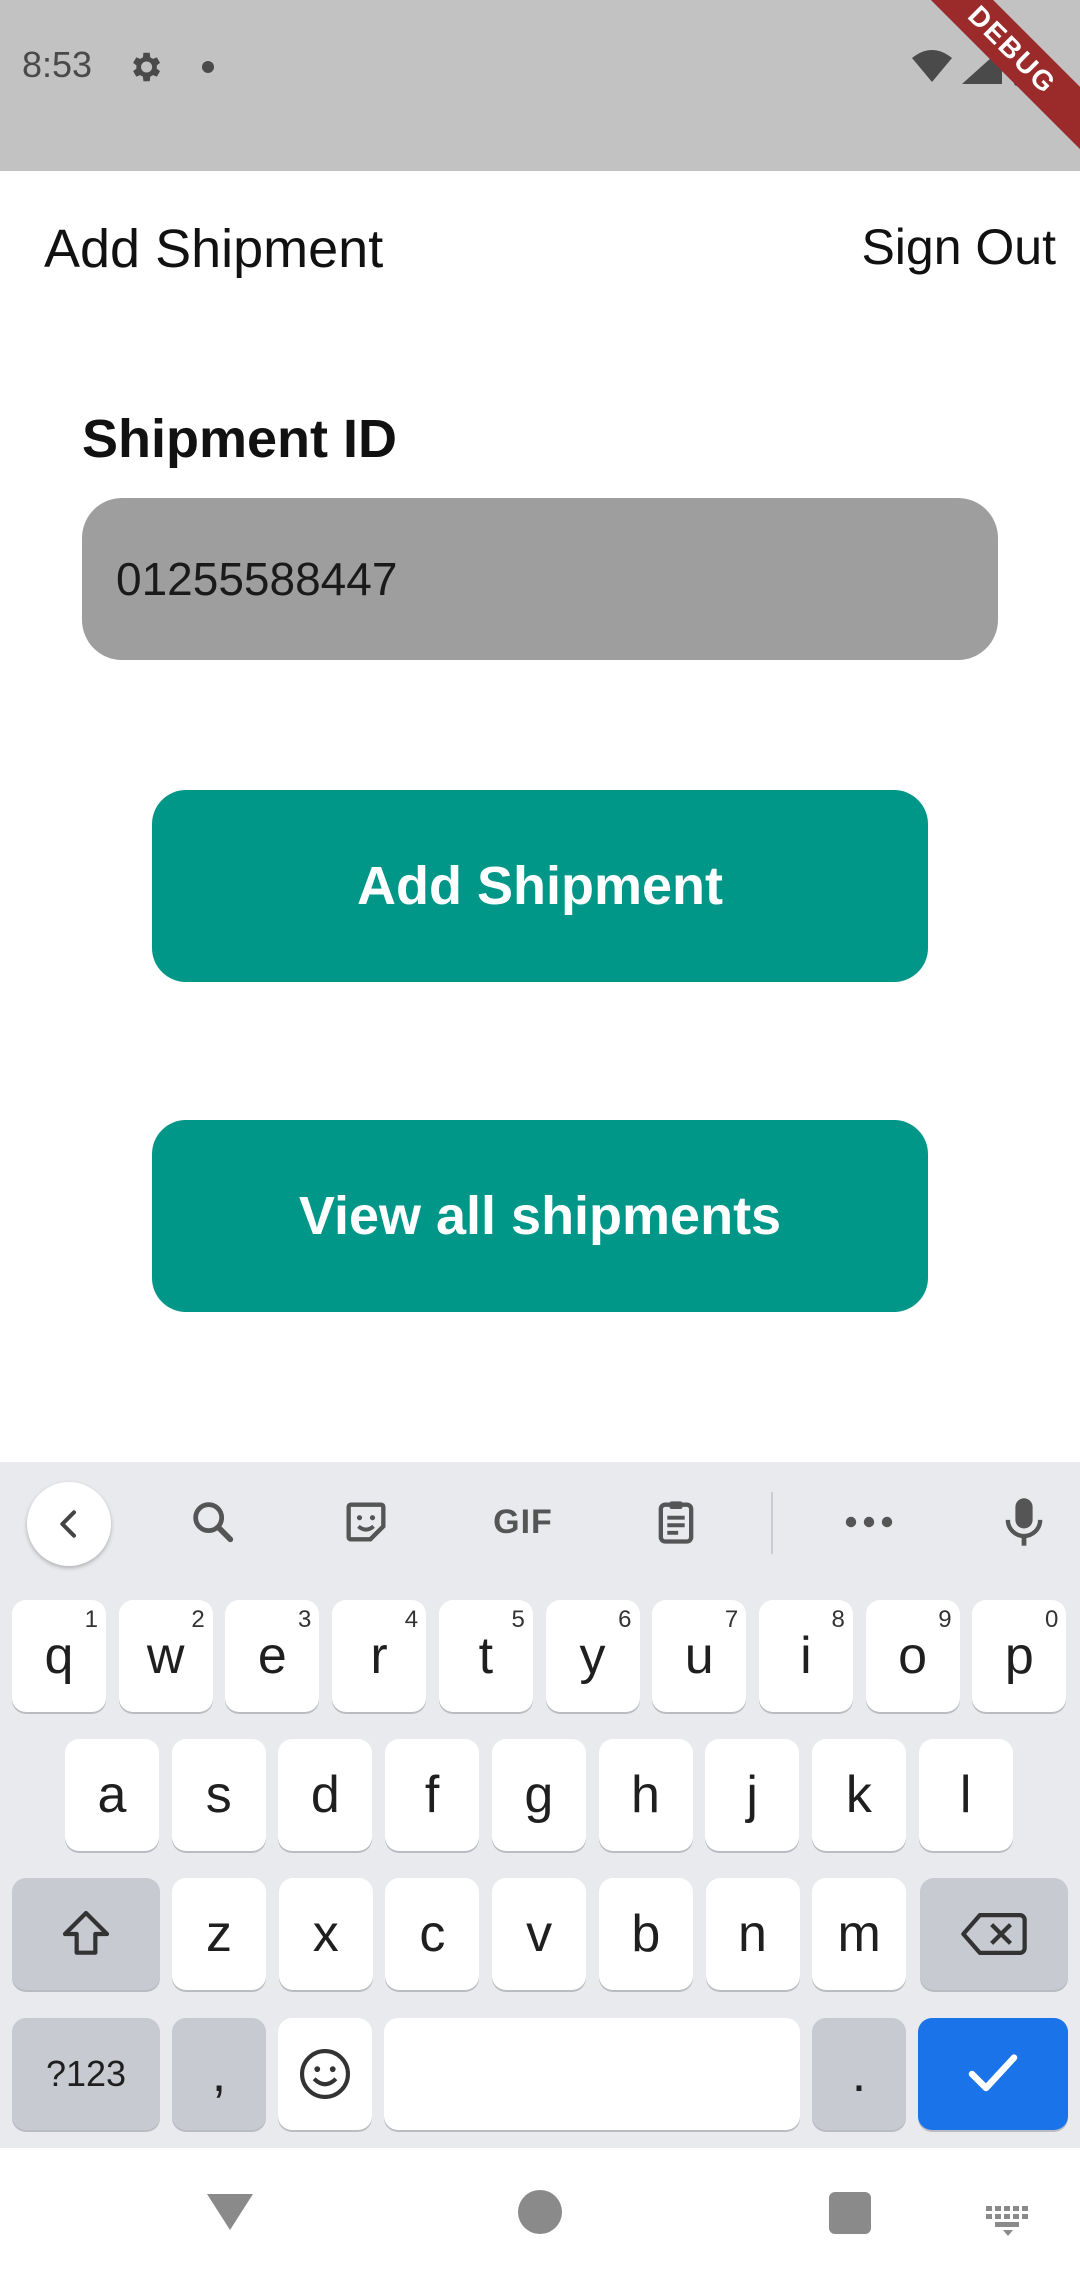 The image size is (1080, 2280). What do you see at coordinates (147, 67) in the screenshot?
I see `gear-icon` at bounding box center [147, 67].